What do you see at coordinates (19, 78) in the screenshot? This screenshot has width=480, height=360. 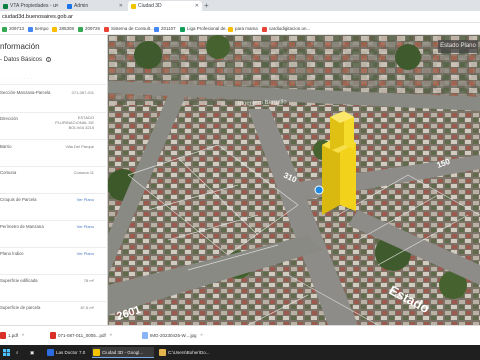 I see `faded-text: · · · · · · · · · ·` at bounding box center [19, 78].